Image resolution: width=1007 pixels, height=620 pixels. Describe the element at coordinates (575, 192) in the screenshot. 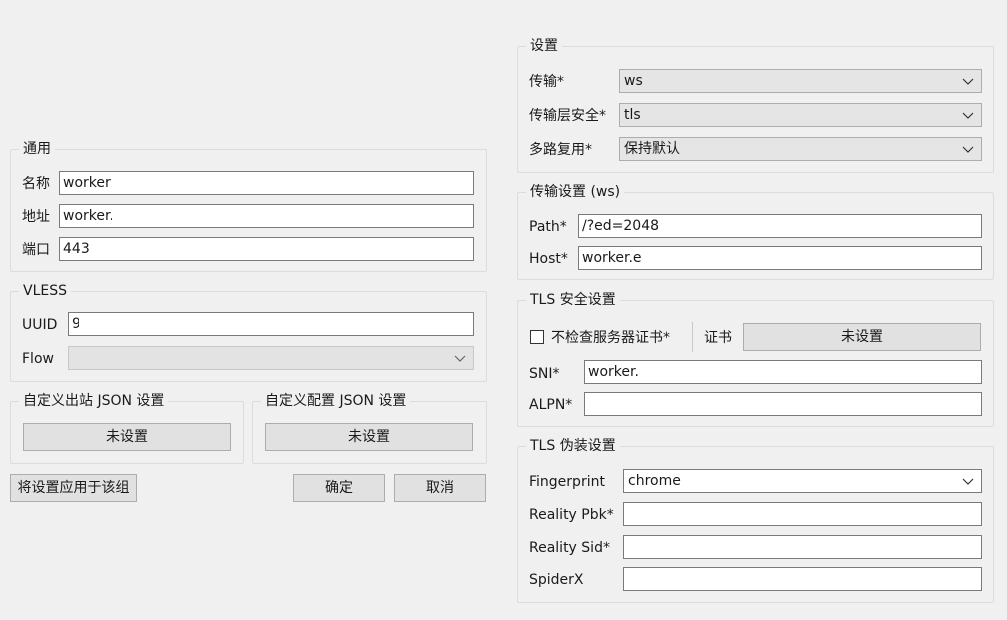

I see `transport-settings-title: 传输设置 (ws)` at that location.